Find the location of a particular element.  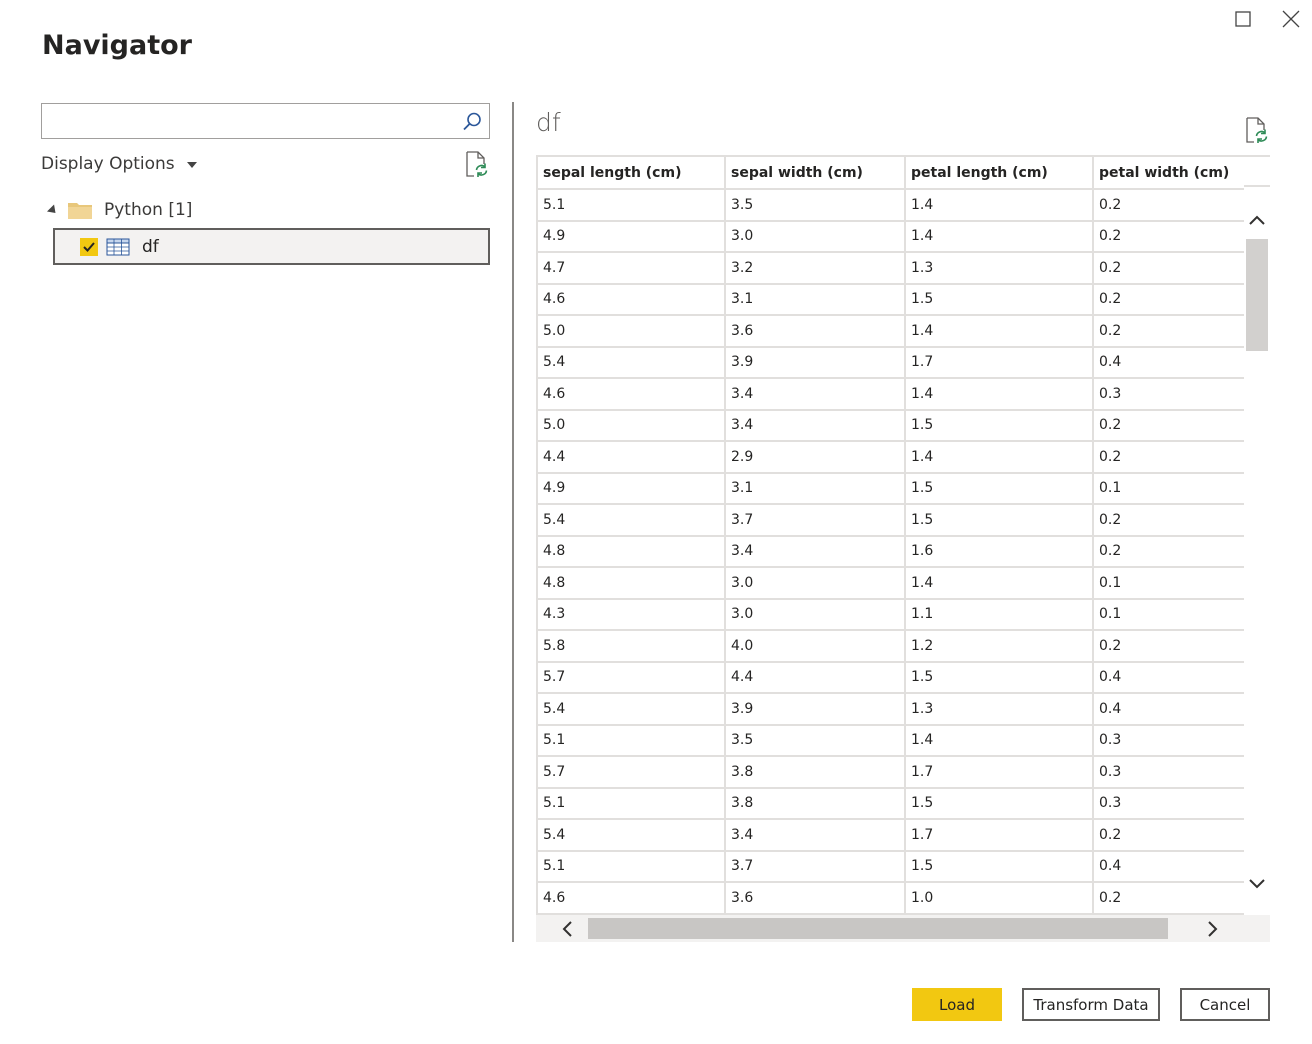

preview-title: df is located at coordinates (548, 122).